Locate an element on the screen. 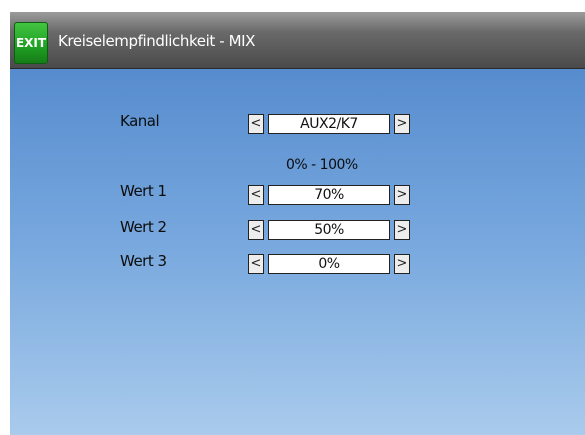 The height and width of the screenshot is (435, 585). value1-increase-button: > is located at coordinates (402, 195).